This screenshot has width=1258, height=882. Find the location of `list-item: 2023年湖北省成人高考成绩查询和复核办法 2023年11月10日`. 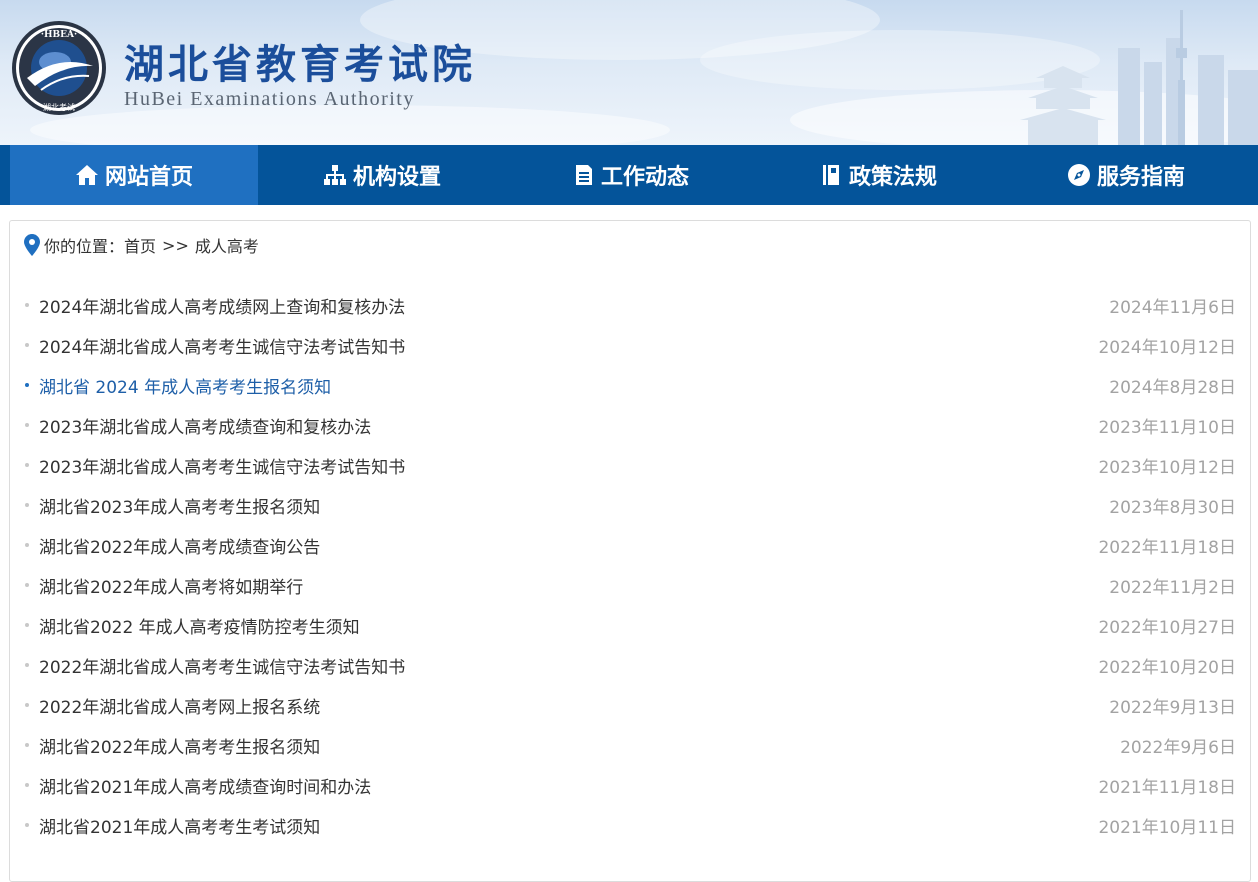

list-item: 2023年湖北省成人高考成绩查询和复核办法 2023年11月10日 is located at coordinates (630, 425).